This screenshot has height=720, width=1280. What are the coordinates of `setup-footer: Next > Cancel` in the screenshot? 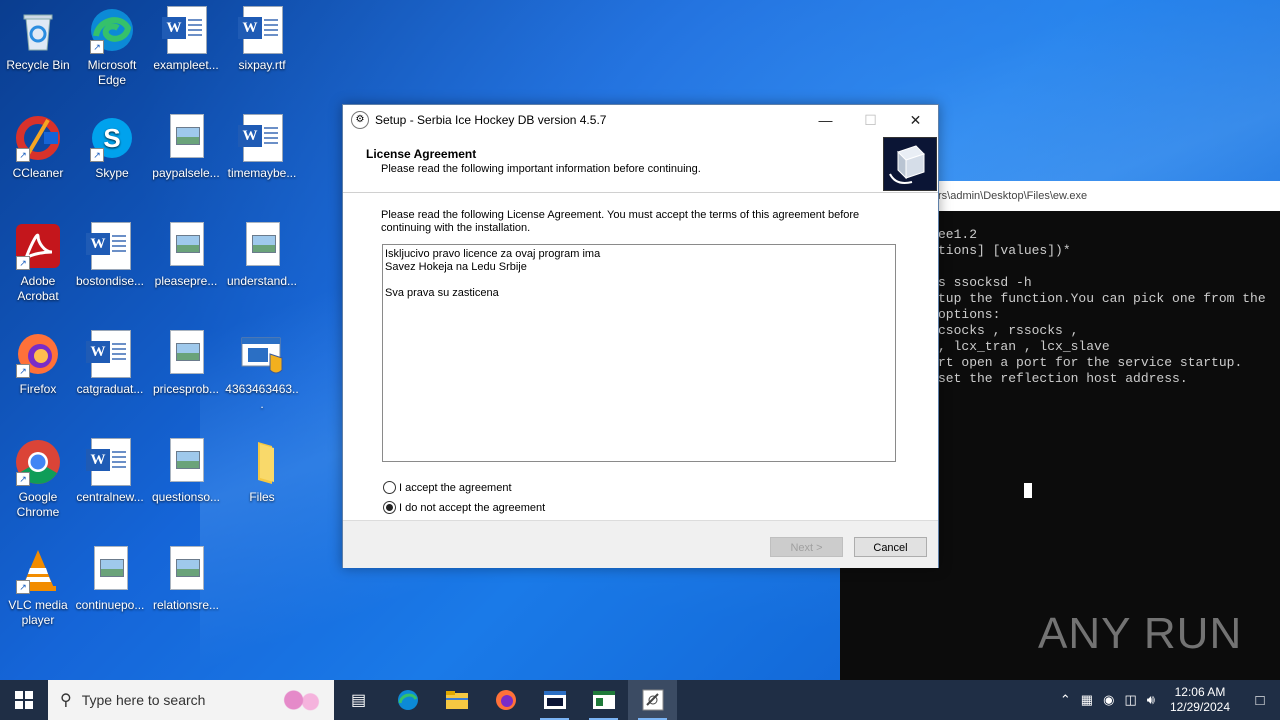 It's located at (640, 544).